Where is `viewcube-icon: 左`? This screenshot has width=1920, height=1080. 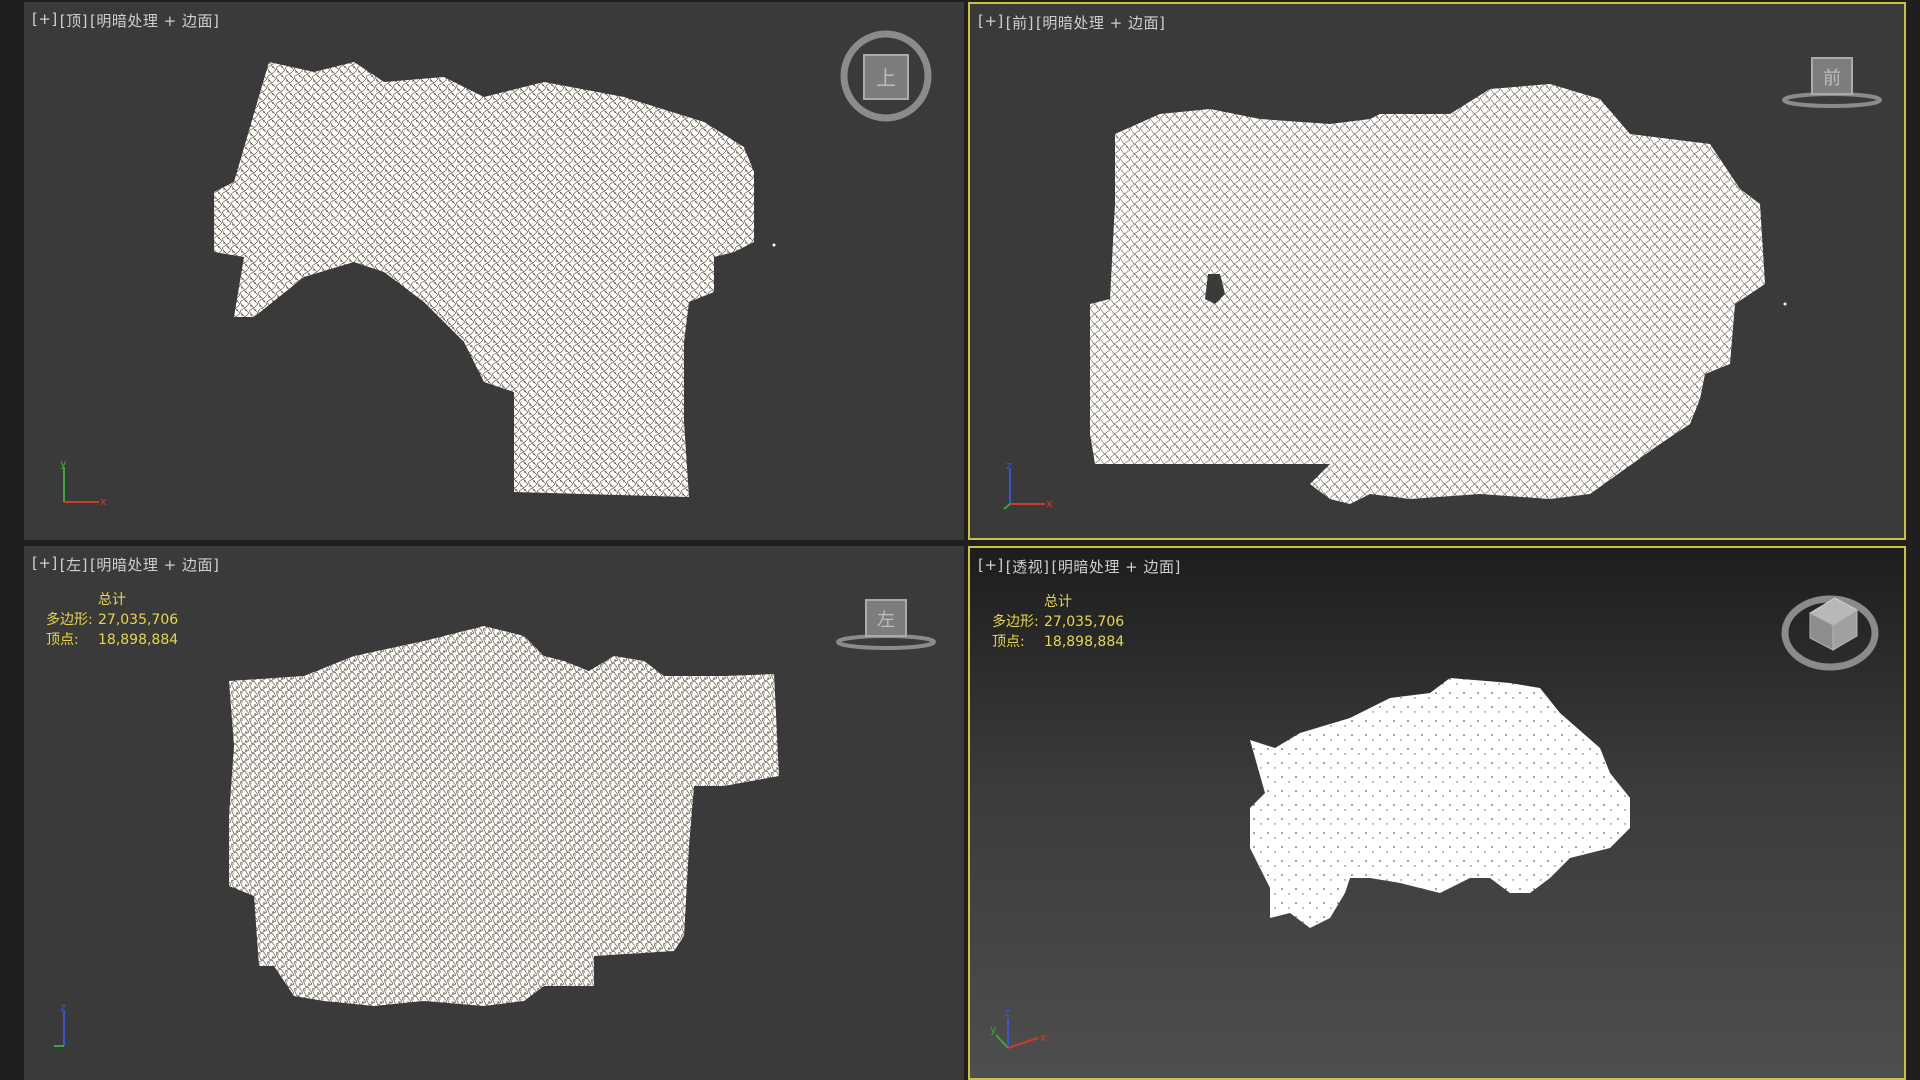
viewcube-icon: 左 is located at coordinates (886, 626).